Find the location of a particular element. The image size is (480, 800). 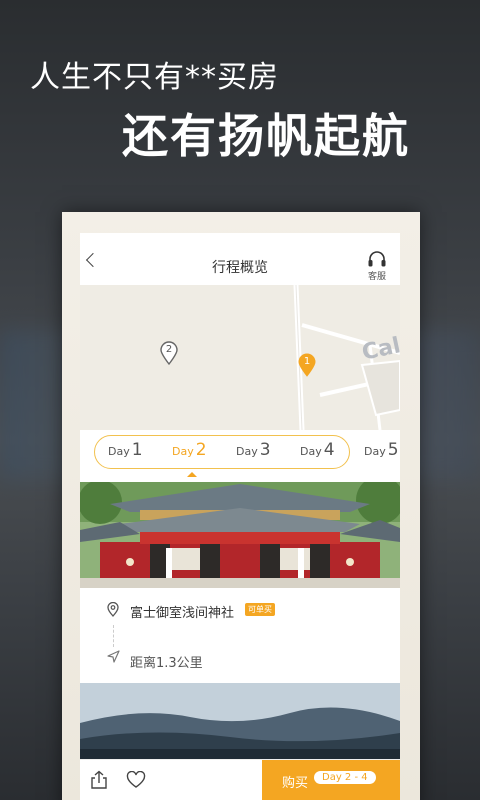

coastal-illustration is located at coordinates (240, 723).